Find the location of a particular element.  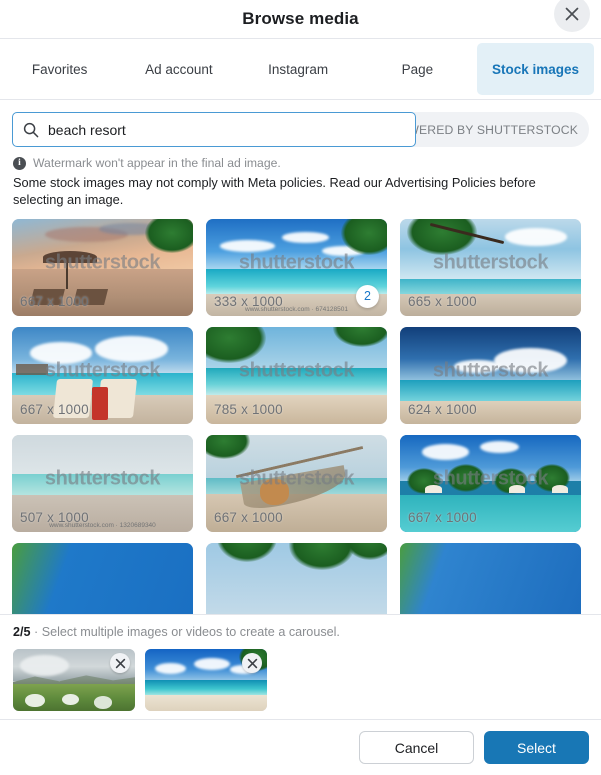

search-zone: POWERED BY SHUTTERSTOCK is located at coordinates (300, 123).